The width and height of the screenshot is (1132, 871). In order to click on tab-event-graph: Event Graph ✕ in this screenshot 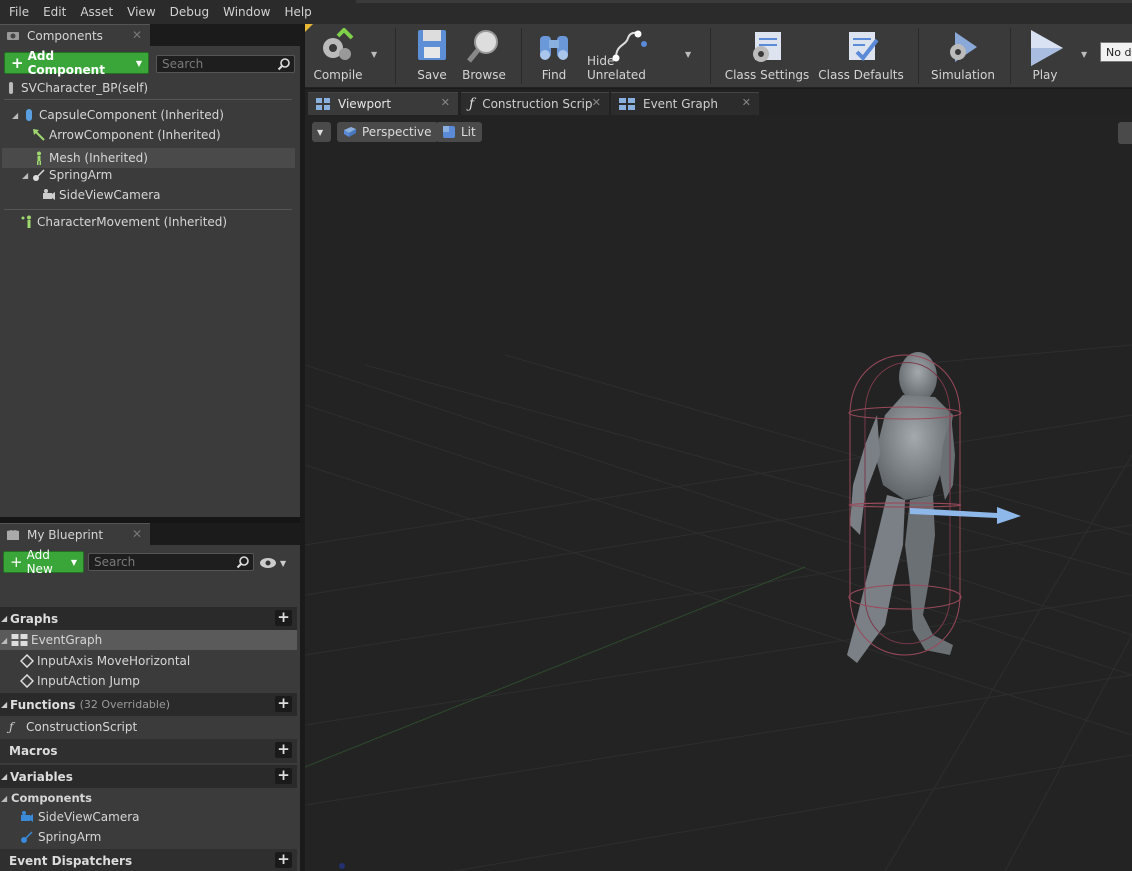, I will do `click(685, 103)`.